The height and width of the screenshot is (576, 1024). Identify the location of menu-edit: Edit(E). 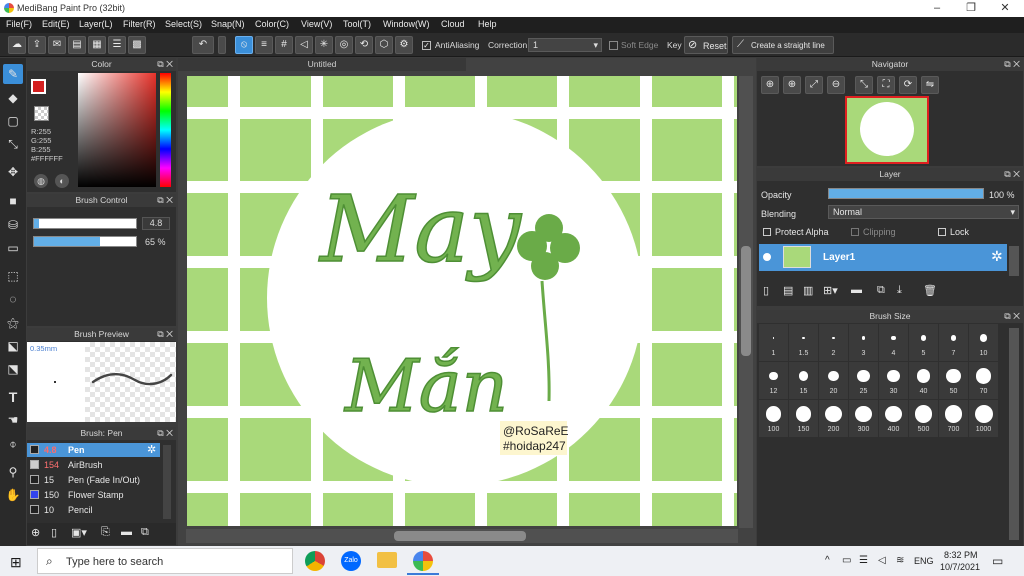
(56, 24).